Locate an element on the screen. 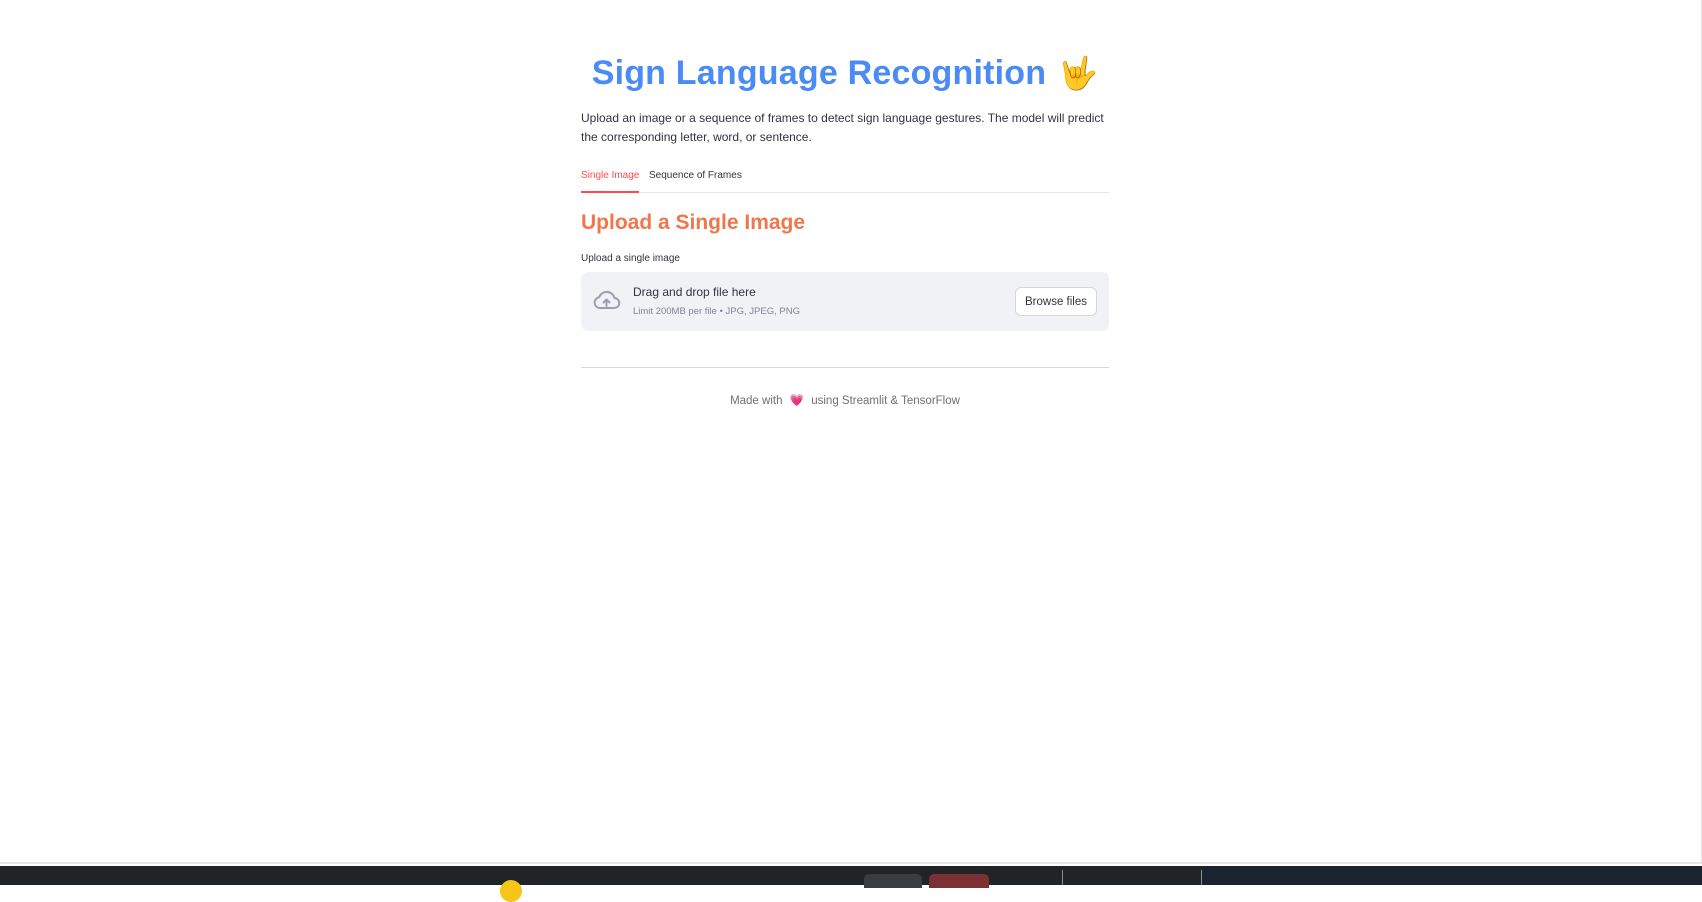  section-title: Upload a Single Image is located at coordinates (693, 222).